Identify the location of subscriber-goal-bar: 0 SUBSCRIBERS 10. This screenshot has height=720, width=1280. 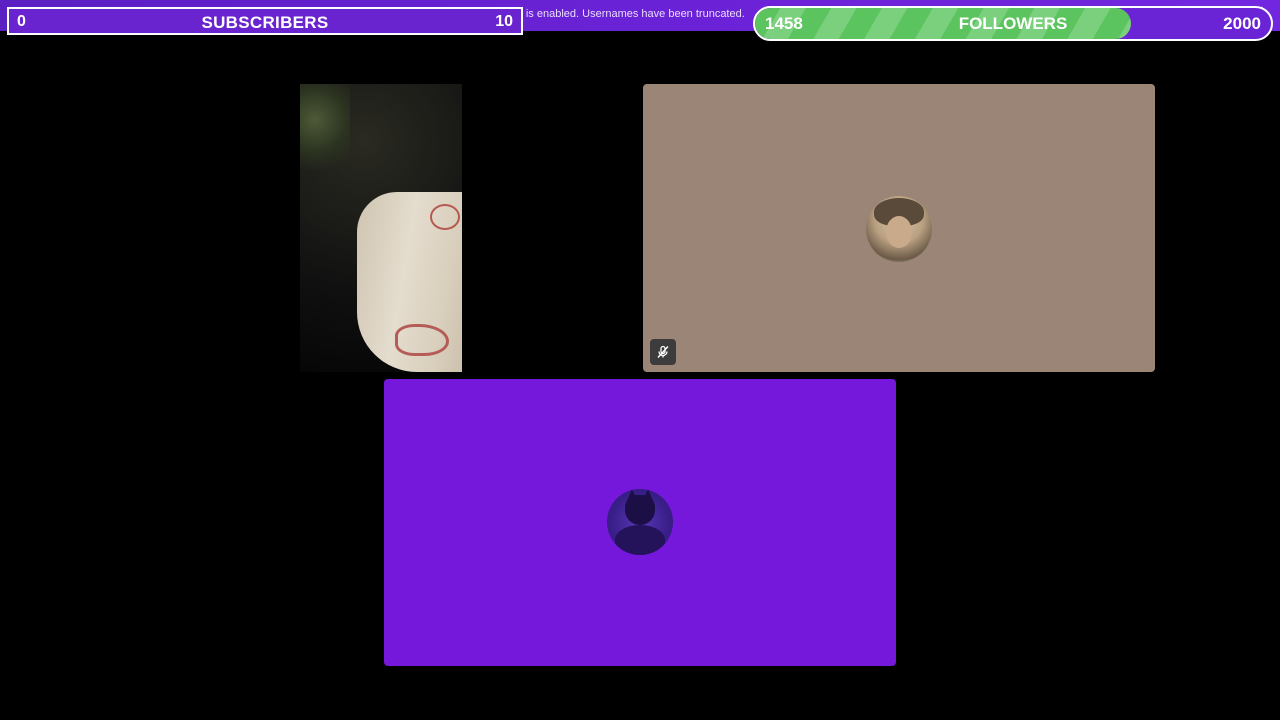
(265, 21).